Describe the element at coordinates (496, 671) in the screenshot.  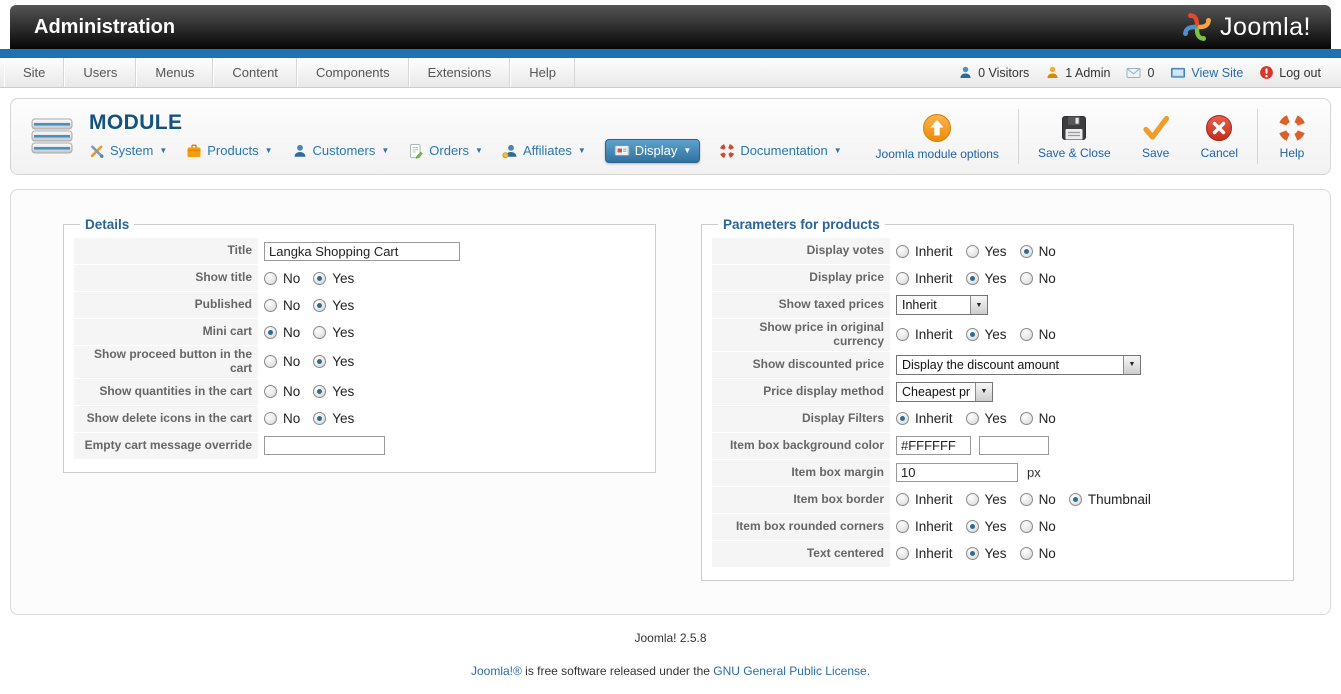
I see `footer-license-link: Joomla!®` at that location.